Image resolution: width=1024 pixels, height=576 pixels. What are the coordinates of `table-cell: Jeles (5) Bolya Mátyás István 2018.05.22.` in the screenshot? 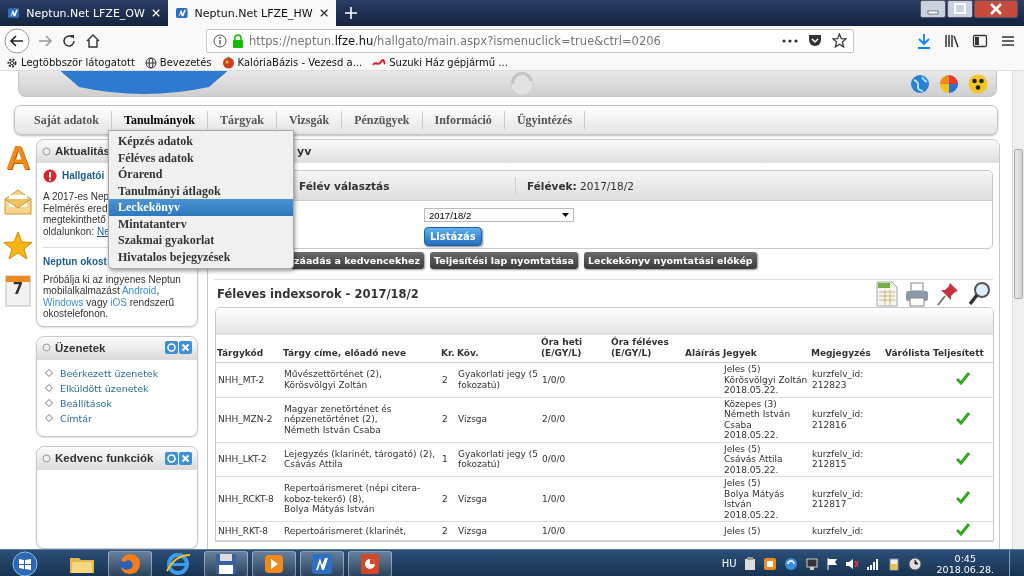 It's located at (766, 499).